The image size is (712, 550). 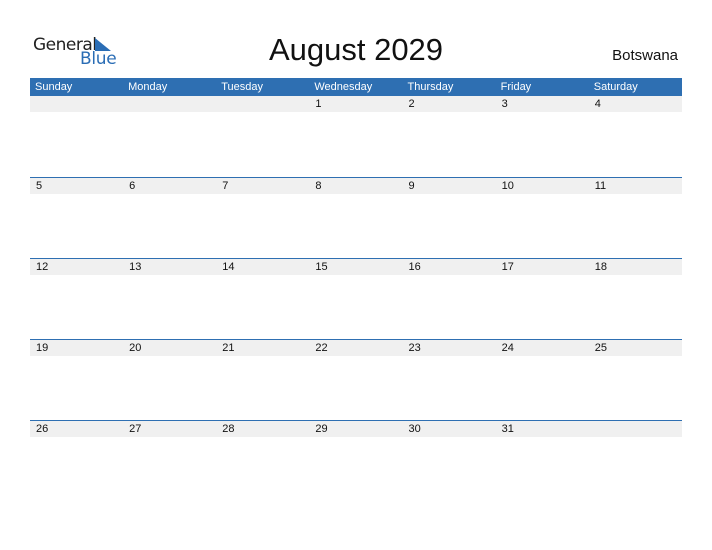 What do you see at coordinates (414, 267) in the screenshot?
I see `day-cell: 16` at bounding box center [414, 267].